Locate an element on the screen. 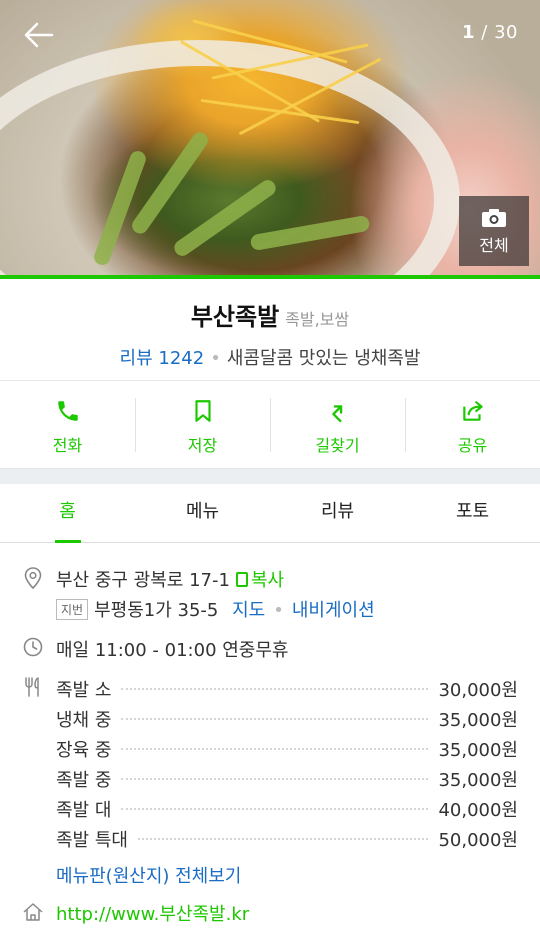  place-tagline: 새콤달콤 맛있는 냉채족발 is located at coordinates (323, 358).